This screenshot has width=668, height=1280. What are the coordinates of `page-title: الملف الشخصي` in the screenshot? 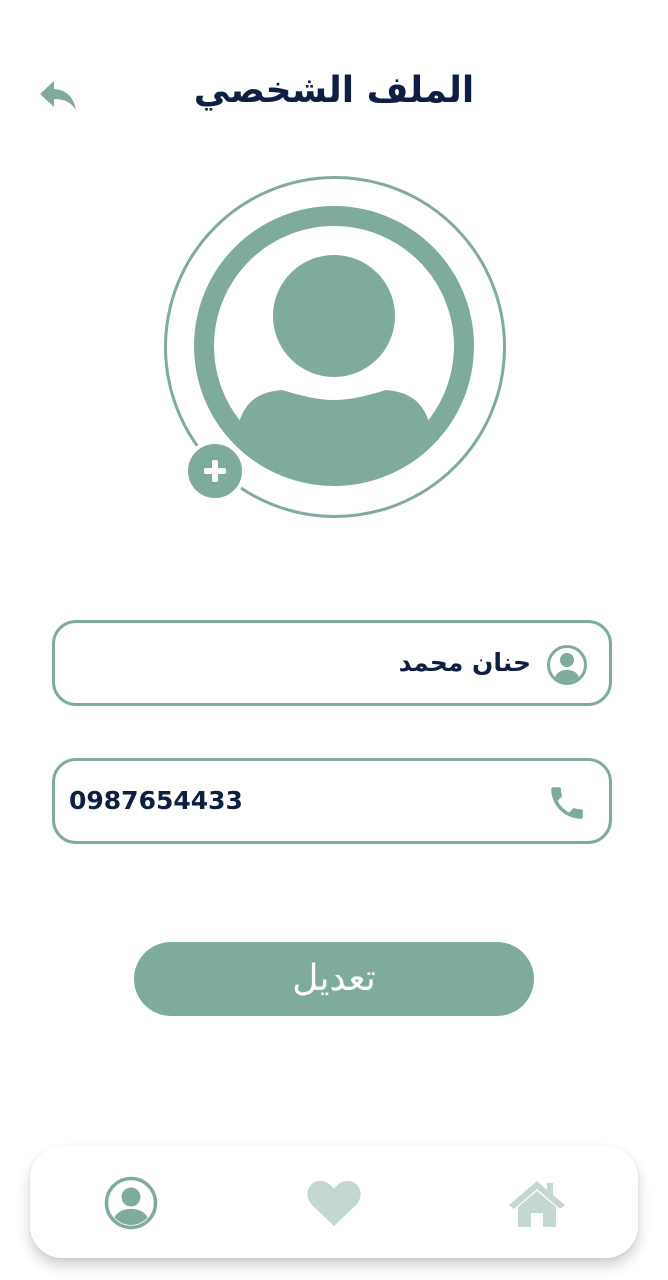 It's located at (334, 90).